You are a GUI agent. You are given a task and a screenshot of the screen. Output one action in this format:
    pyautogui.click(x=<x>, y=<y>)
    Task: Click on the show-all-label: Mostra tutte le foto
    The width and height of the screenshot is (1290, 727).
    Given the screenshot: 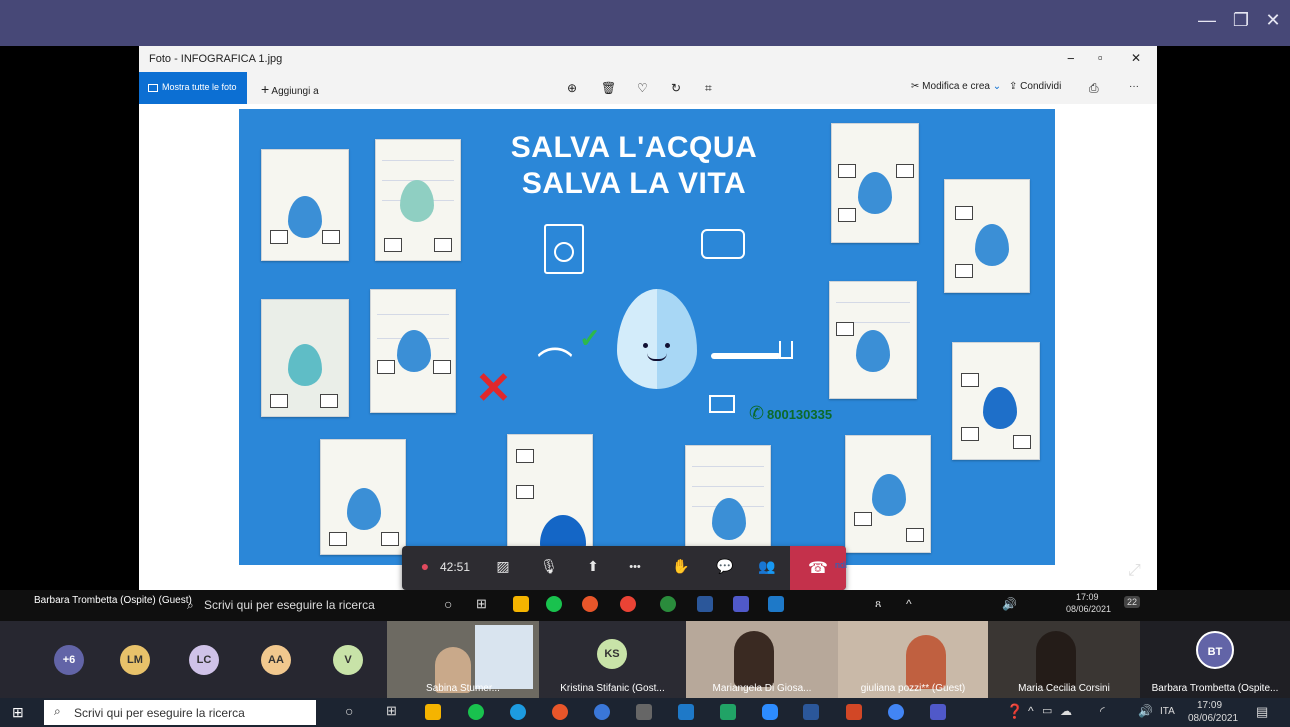 What is the action you would take?
    pyautogui.click(x=199, y=87)
    